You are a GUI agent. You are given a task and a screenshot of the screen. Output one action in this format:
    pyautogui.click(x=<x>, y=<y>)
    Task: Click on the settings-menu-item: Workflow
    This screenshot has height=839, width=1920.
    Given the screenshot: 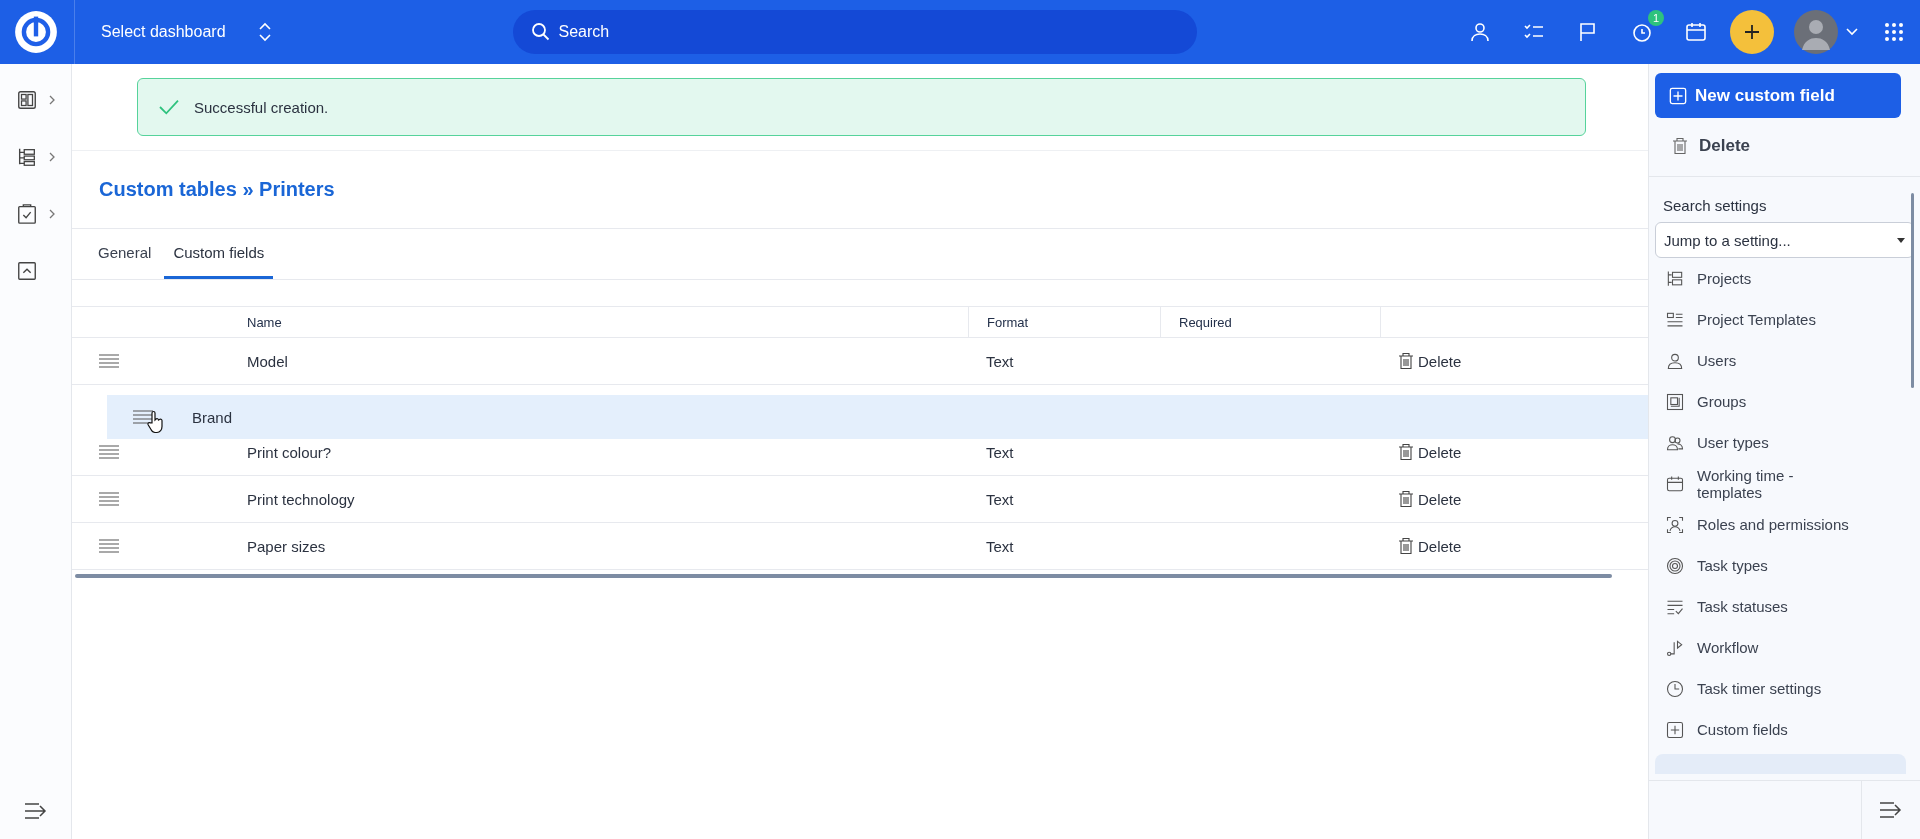 What is the action you would take?
    pyautogui.click(x=1785, y=647)
    